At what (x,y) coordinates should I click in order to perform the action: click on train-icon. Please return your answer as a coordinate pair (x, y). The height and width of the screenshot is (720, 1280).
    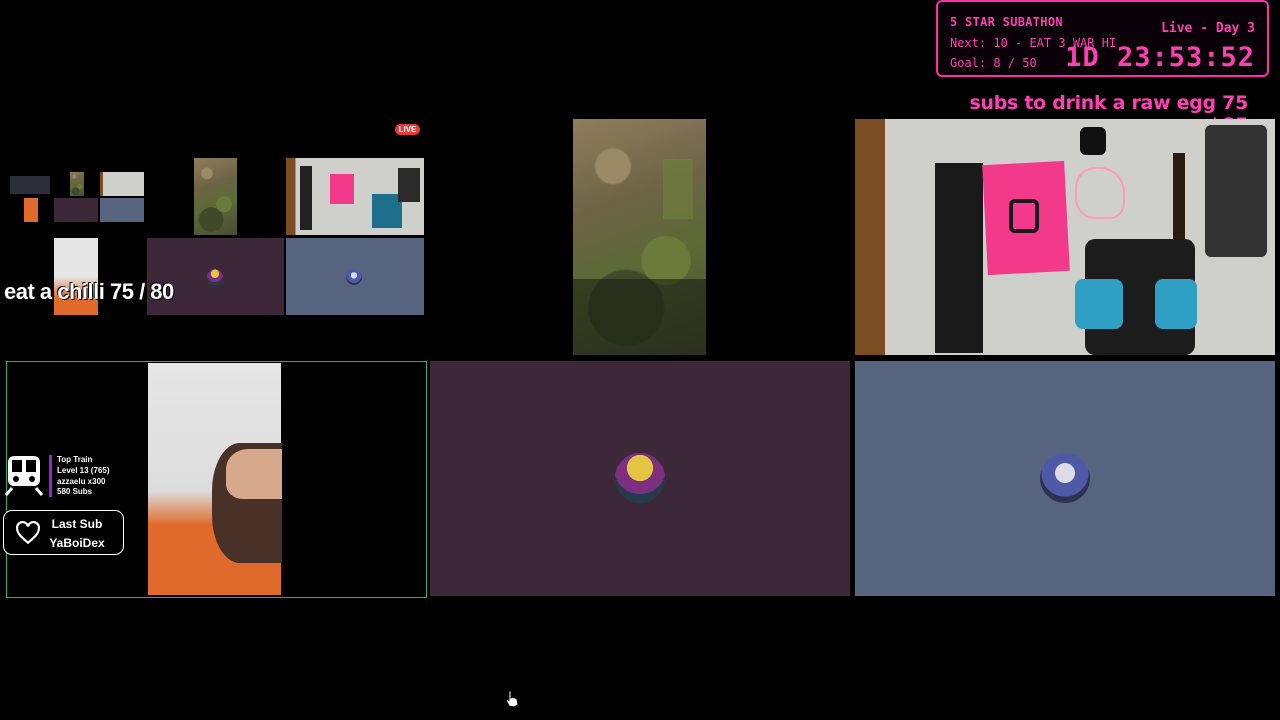
    Looking at the image, I should click on (24, 475).